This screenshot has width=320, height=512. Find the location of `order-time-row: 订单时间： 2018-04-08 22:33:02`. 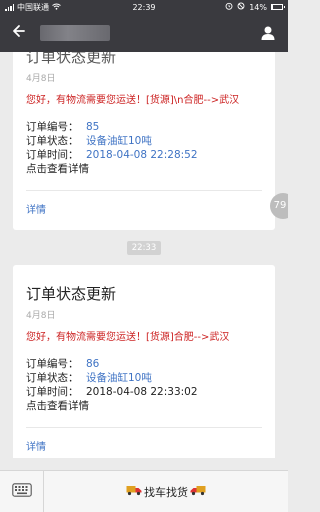

order-time-row: 订单时间： 2018-04-08 22:33:02 is located at coordinates (112, 392).